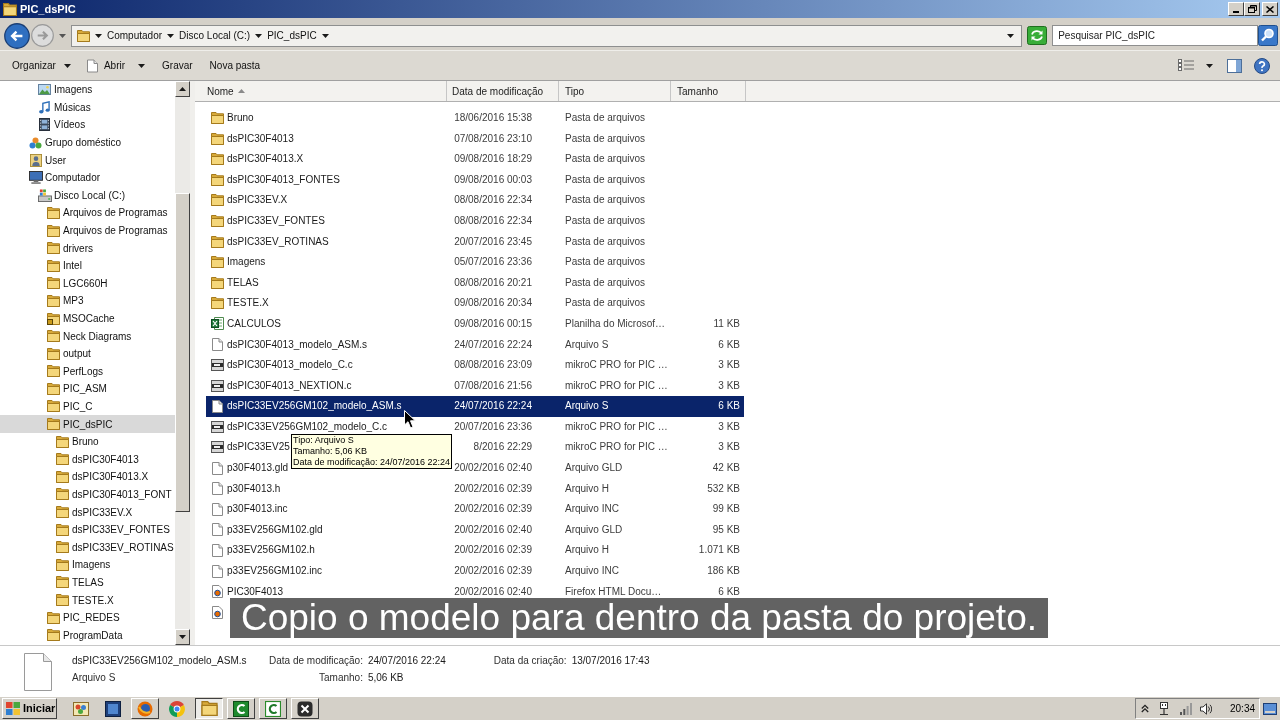 The image size is (1280, 720). I want to click on view-options-button, so click(1186, 65).